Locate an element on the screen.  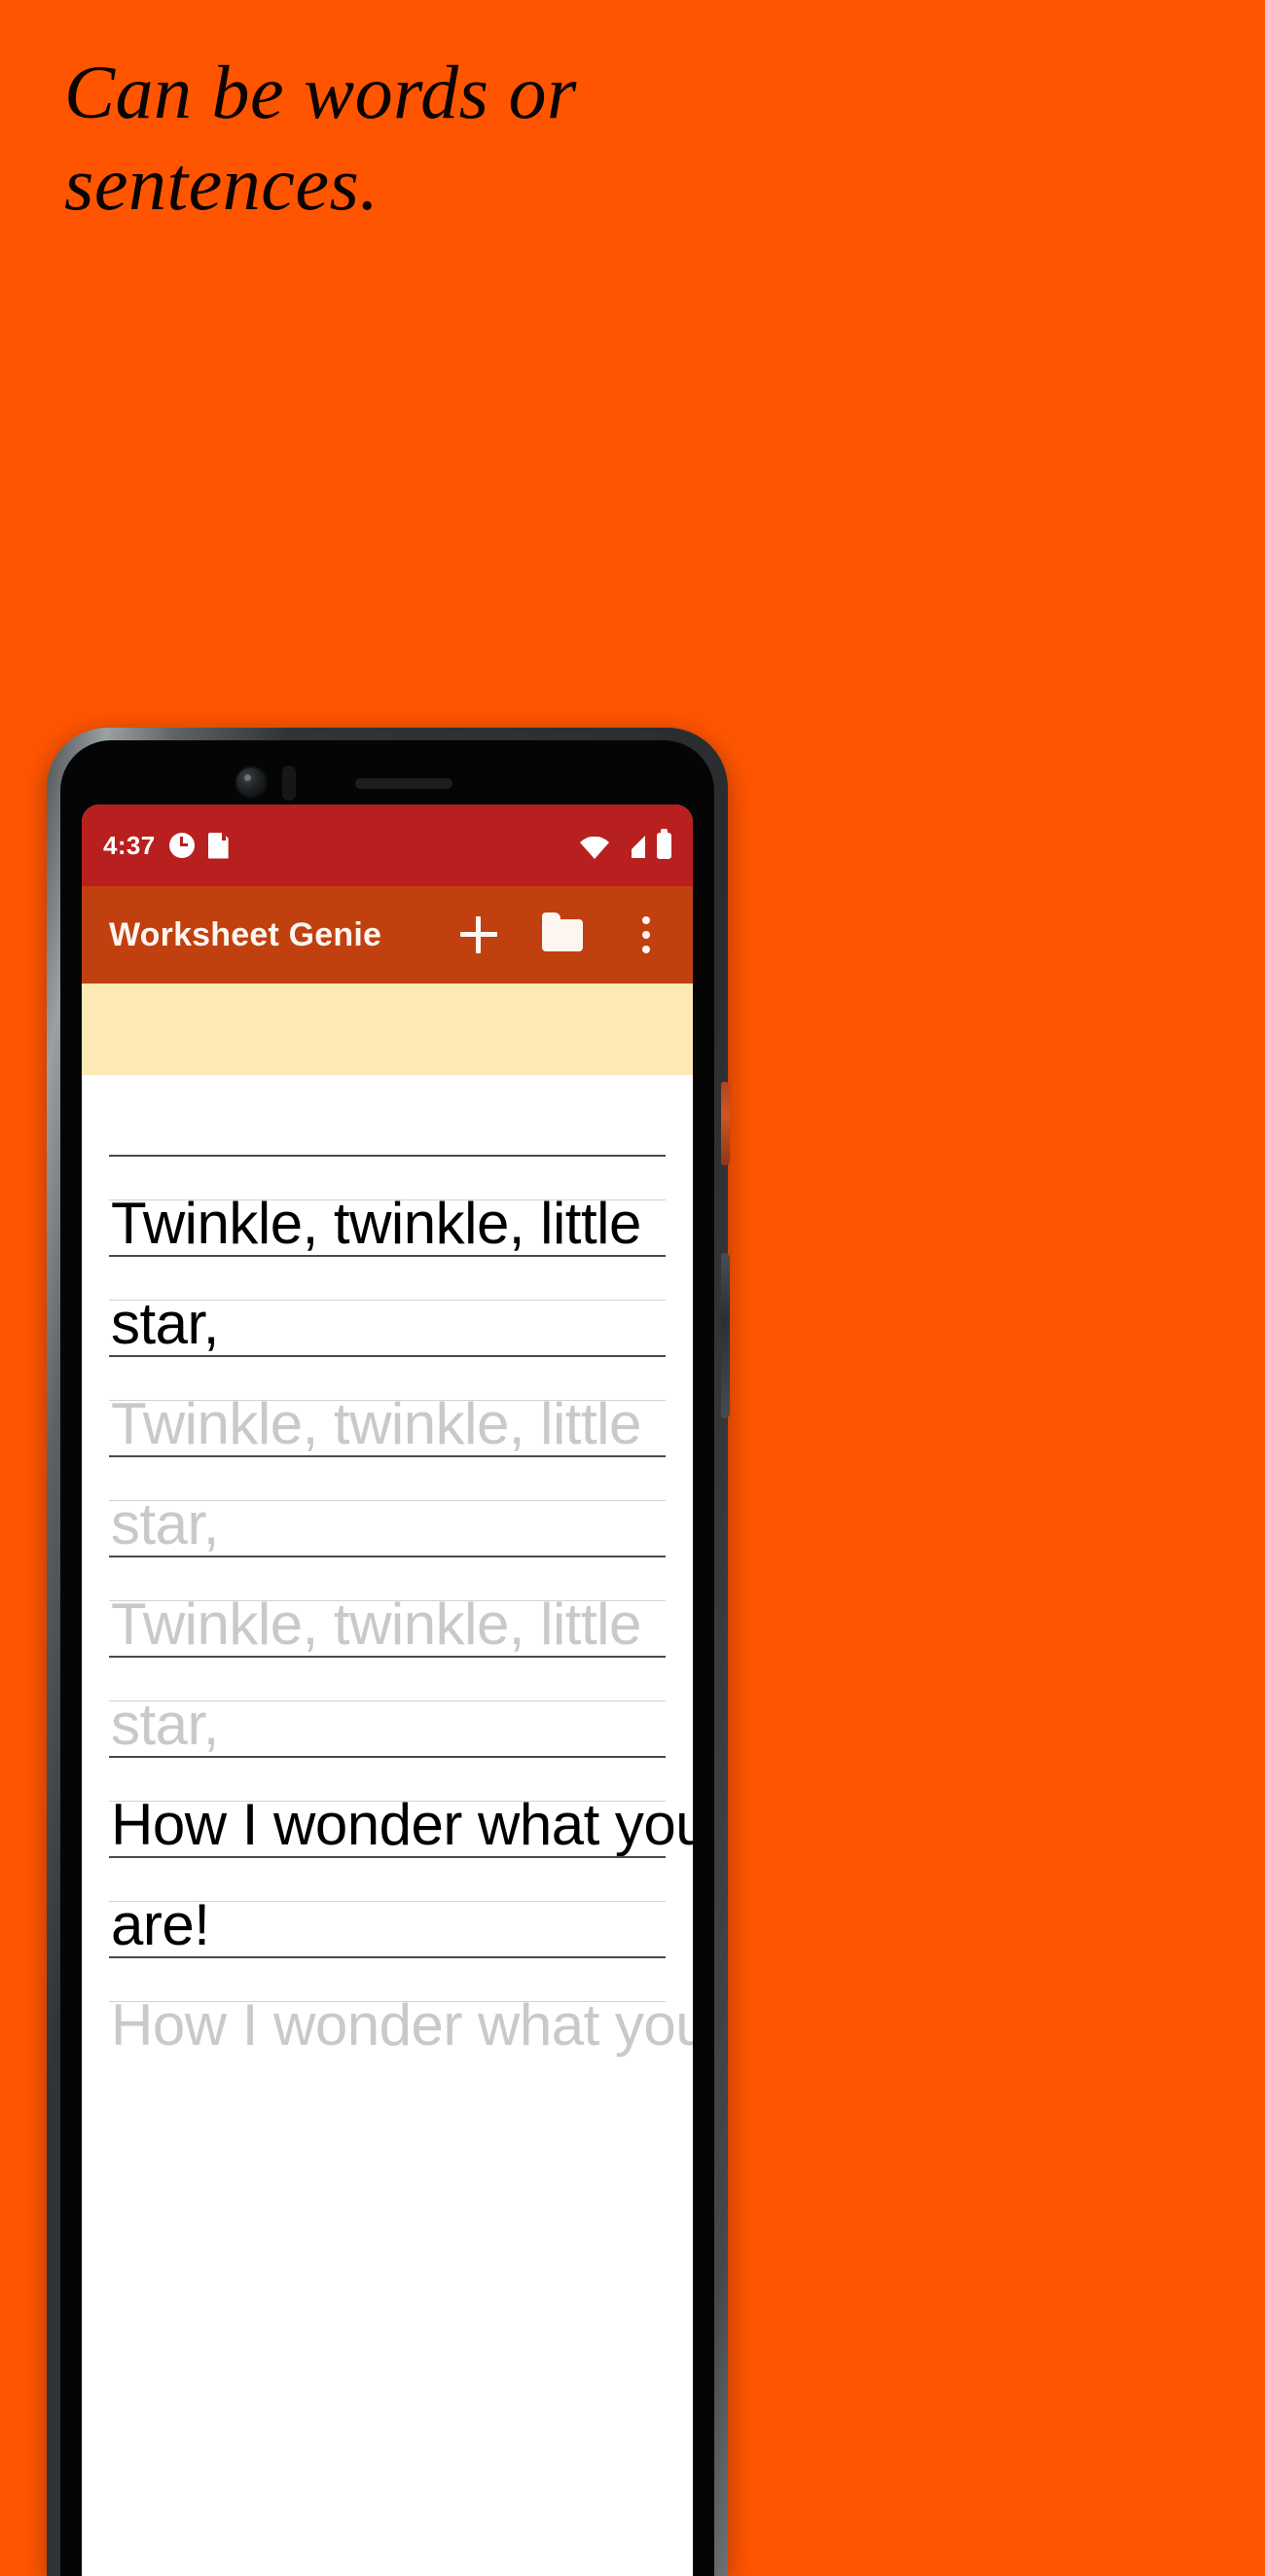
cell-signal-icon is located at coordinates (633, 847).